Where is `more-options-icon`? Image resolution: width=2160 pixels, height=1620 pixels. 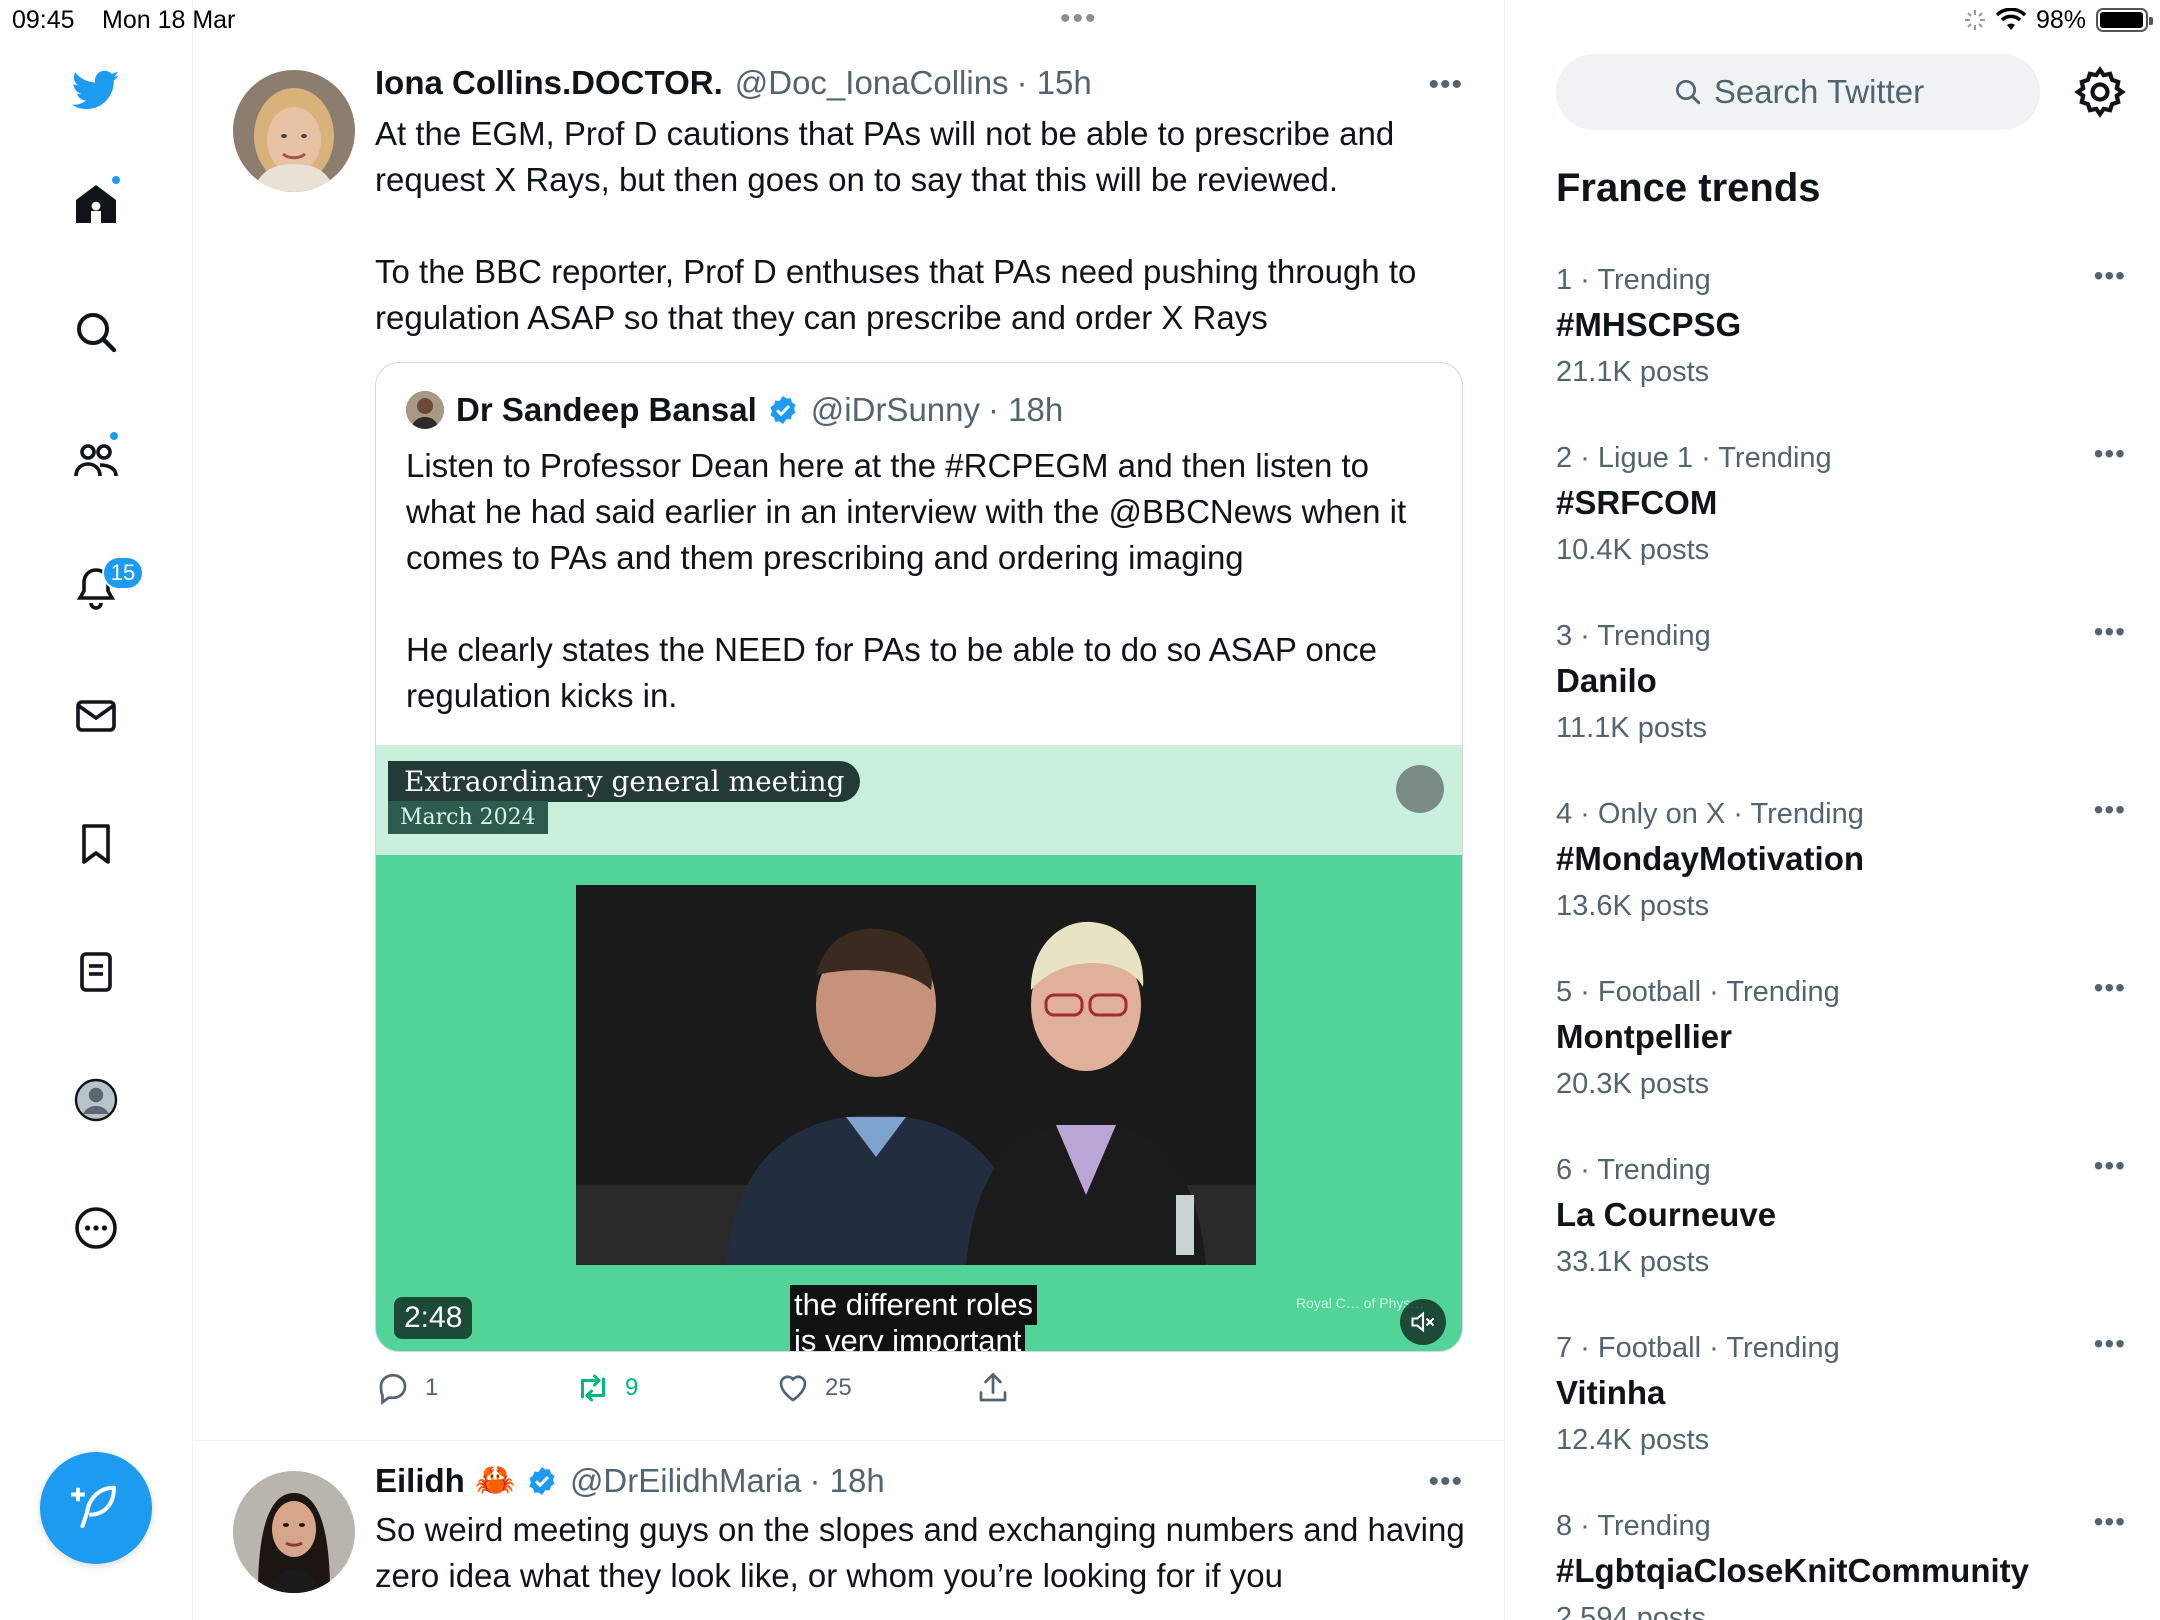
more-options-icon is located at coordinates (96, 1228).